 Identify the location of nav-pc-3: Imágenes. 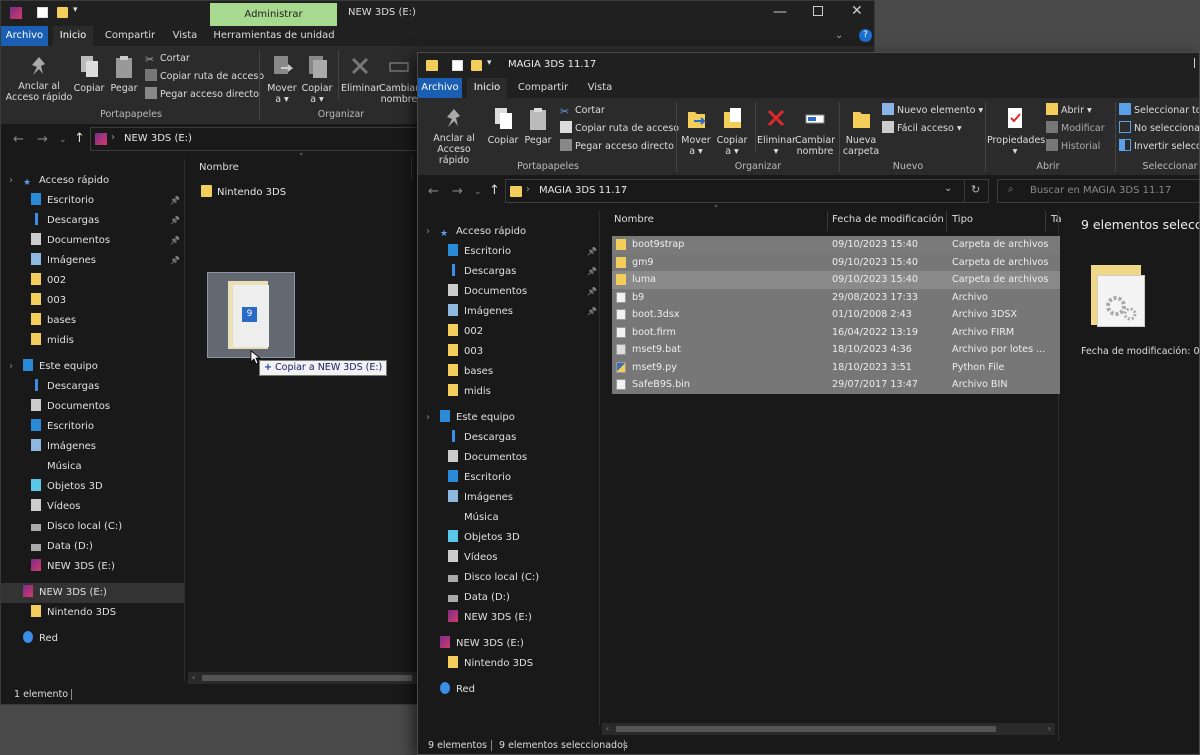
(524, 498).